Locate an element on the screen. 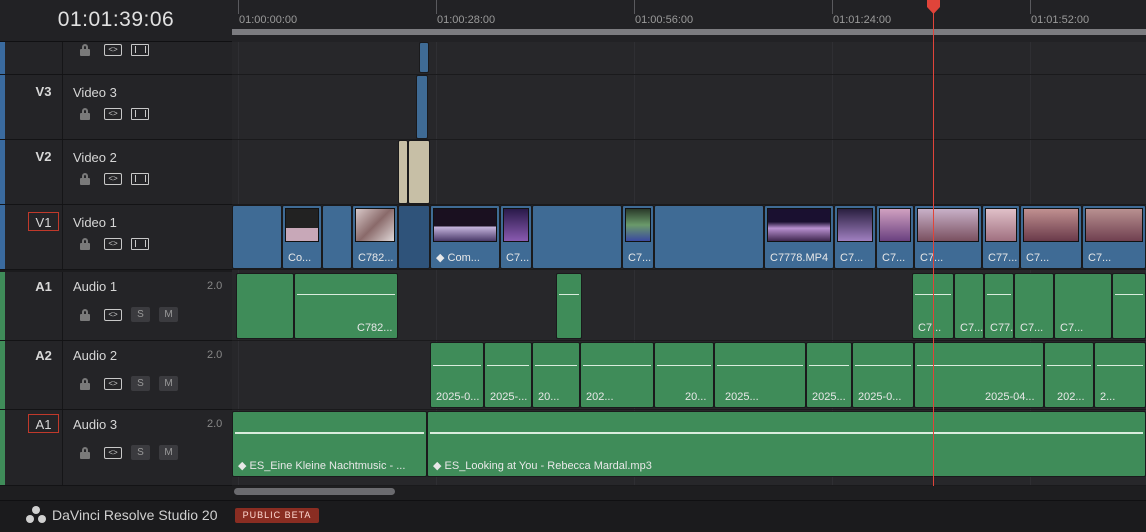  track-header-v2: V2 Video 2 <> is located at coordinates (116, 172).